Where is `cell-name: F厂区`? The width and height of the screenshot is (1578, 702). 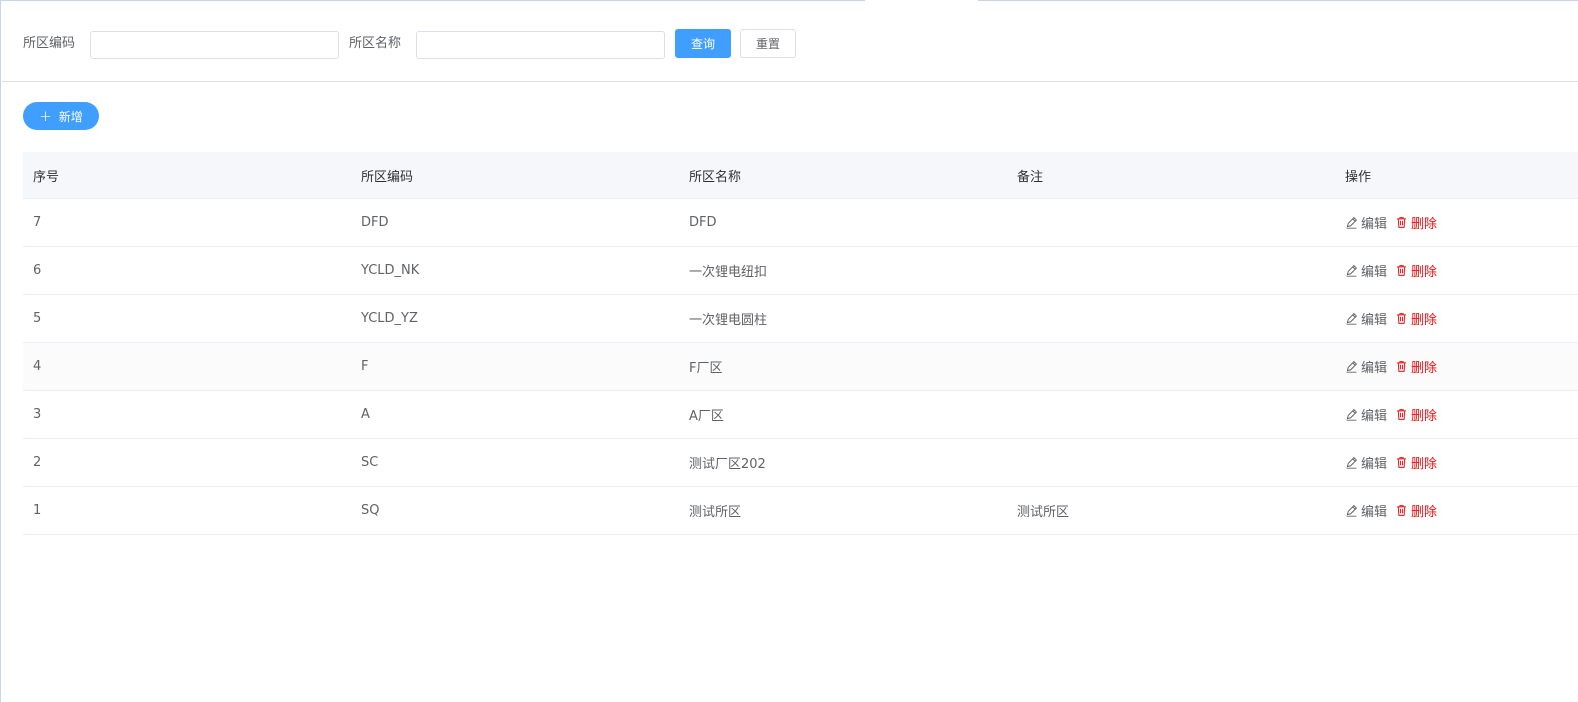
cell-name: F厂区 is located at coordinates (706, 368).